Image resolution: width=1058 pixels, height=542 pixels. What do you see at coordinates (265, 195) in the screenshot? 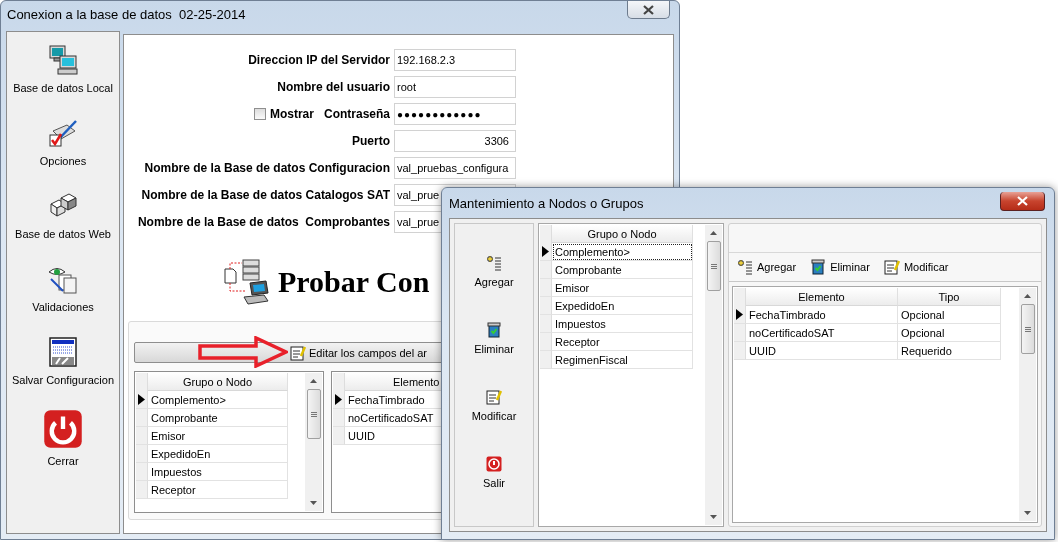
I see `field-label: Nombre de la Base de datos Catalogos SAT` at bounding box center [265, 195].